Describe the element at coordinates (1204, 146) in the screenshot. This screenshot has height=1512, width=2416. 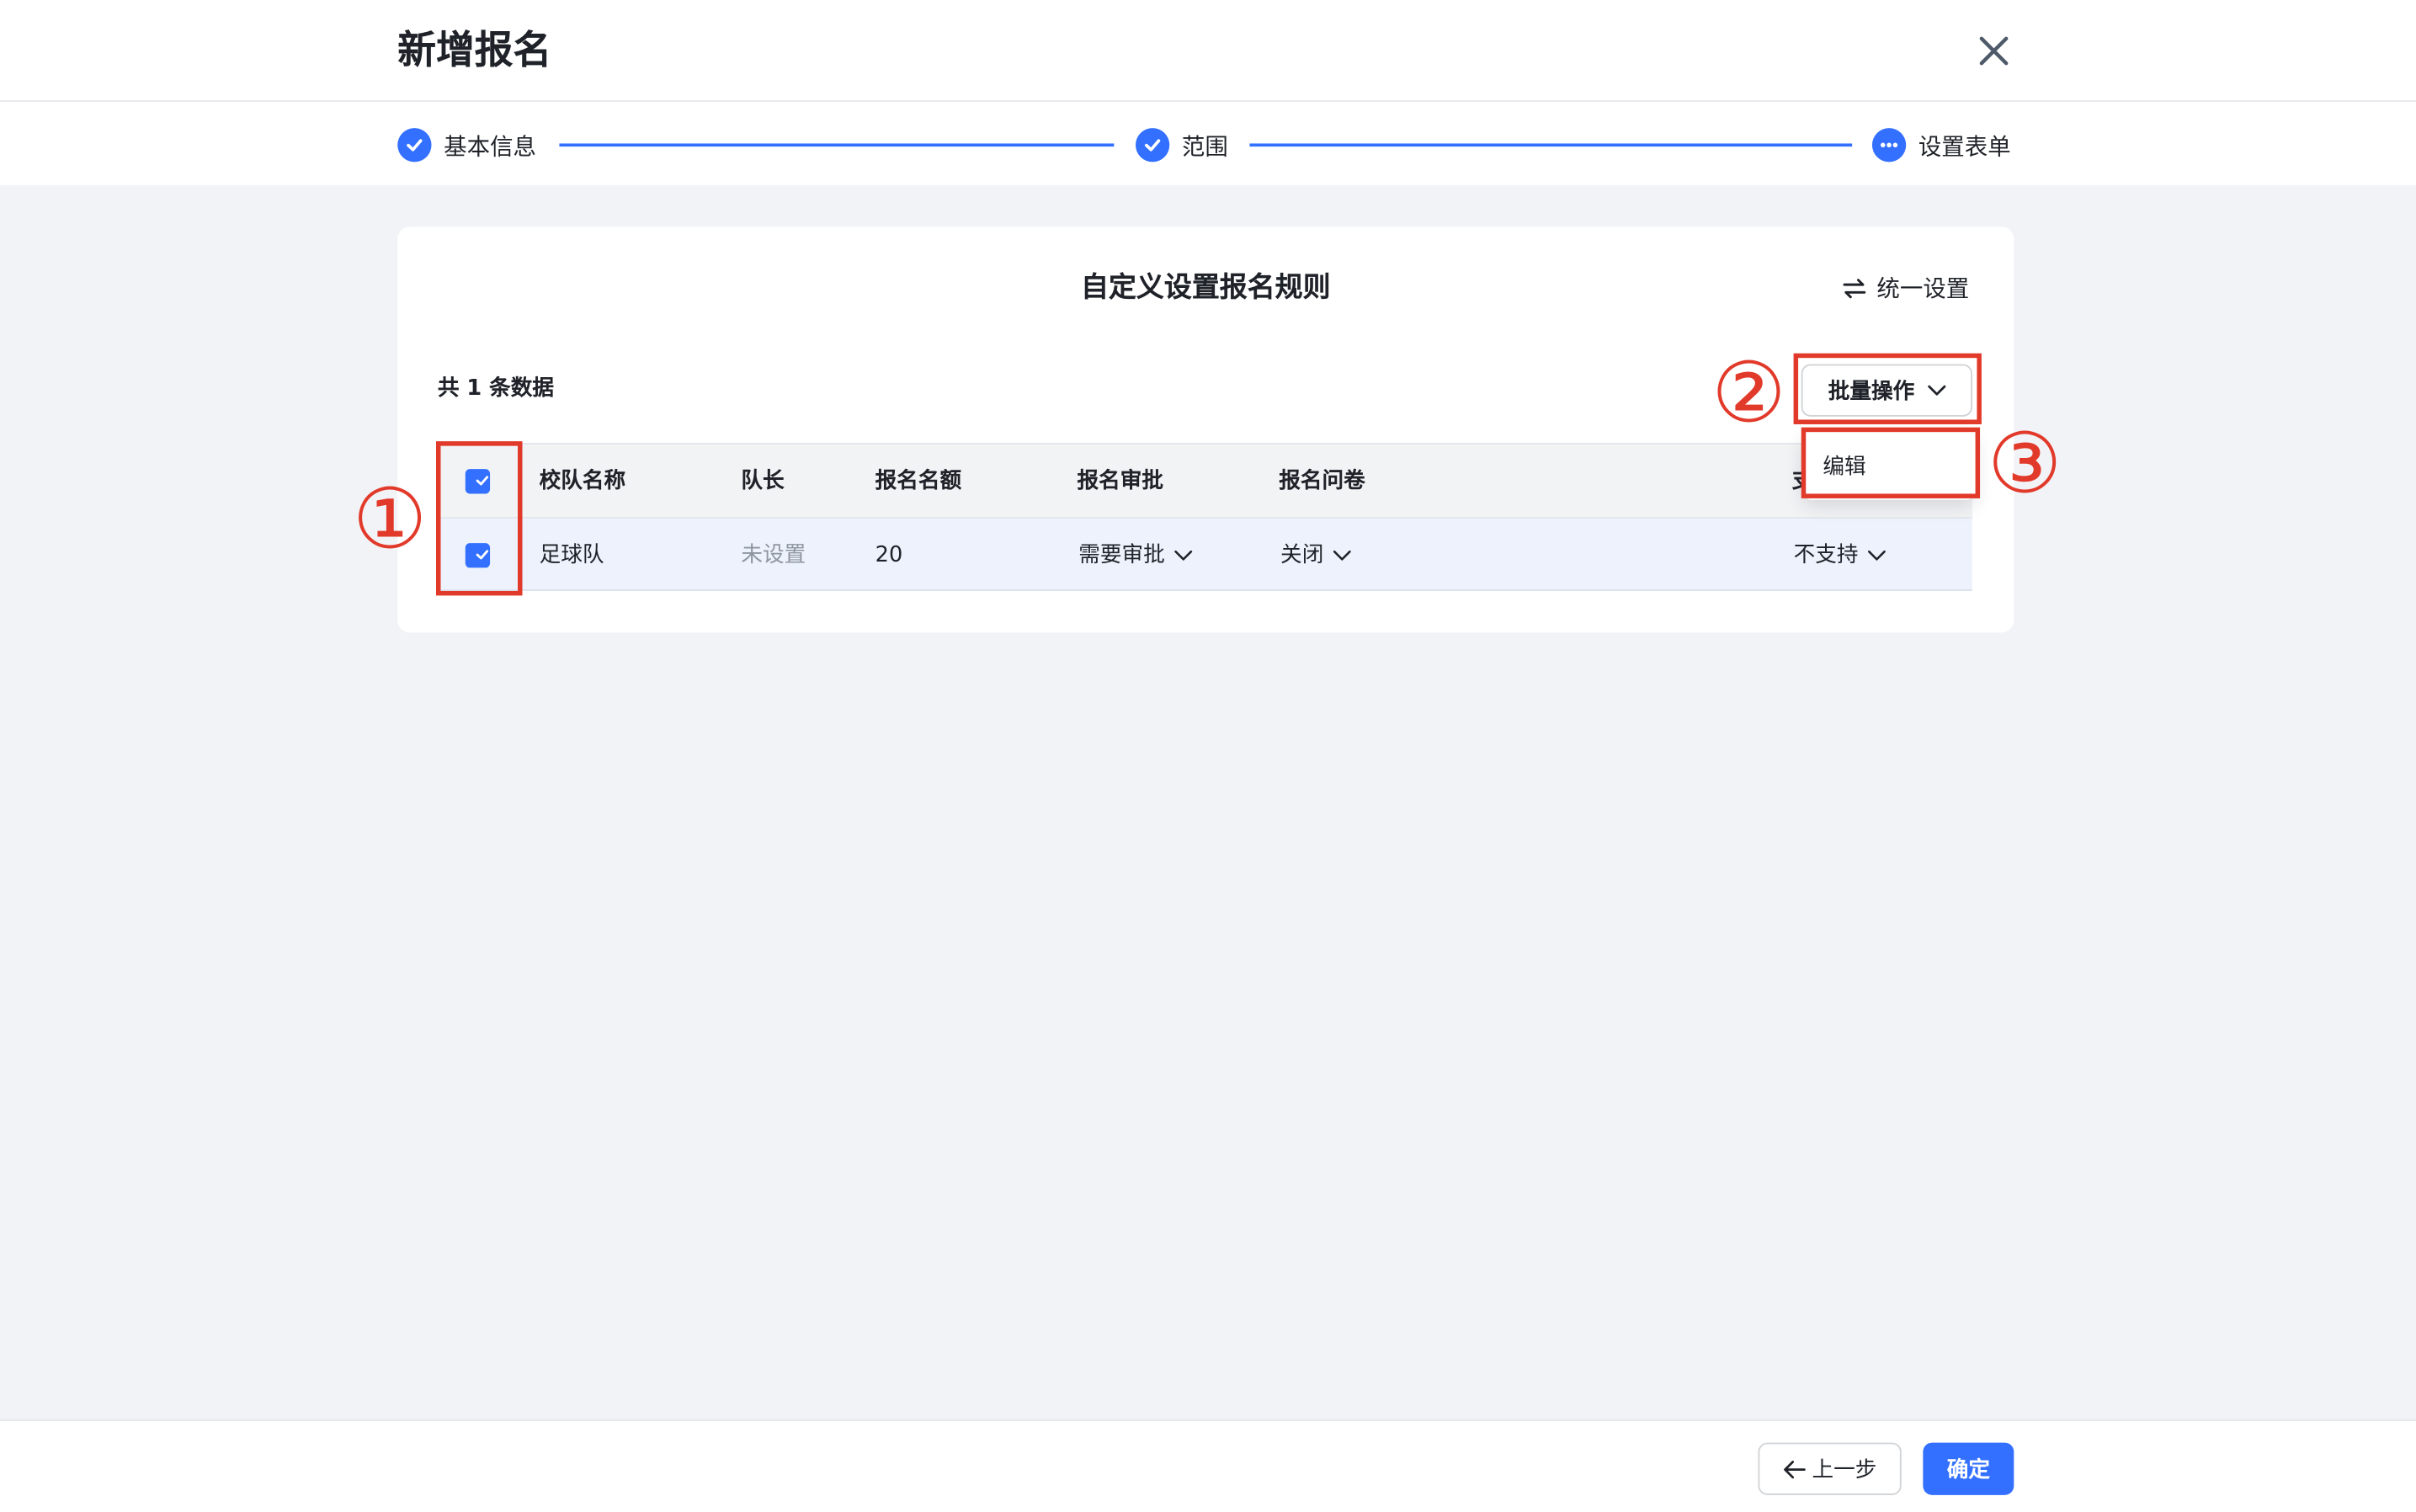
I see `step-label: 范围` at that location.